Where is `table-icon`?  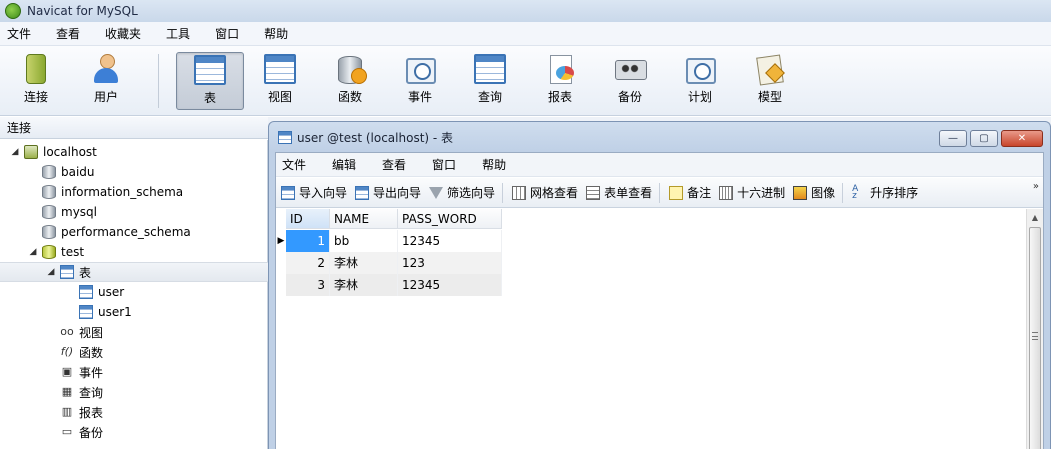 table-icon is located at coordinates (86, 312).